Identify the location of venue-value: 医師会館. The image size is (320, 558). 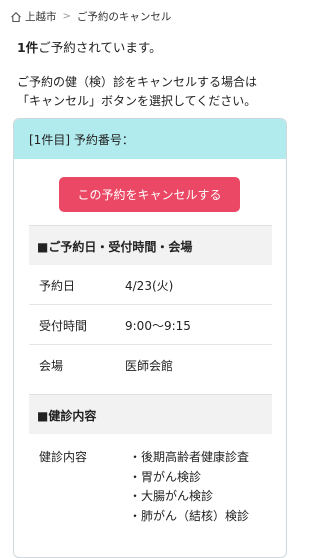
(149, 366).